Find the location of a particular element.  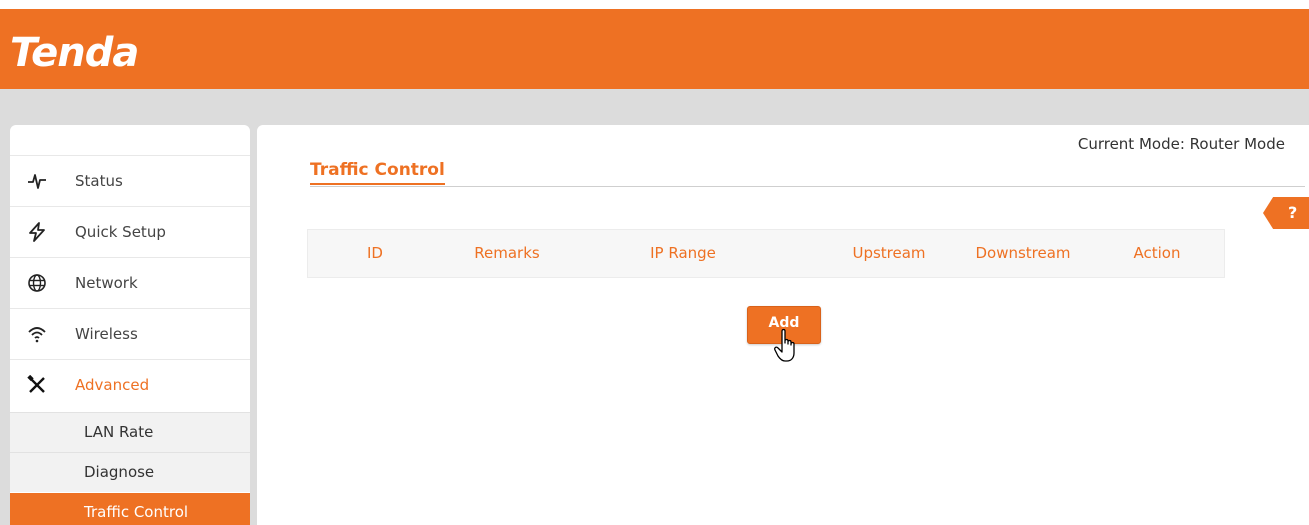

sidebar-item-label: Status is located at coordinates (99, 181).